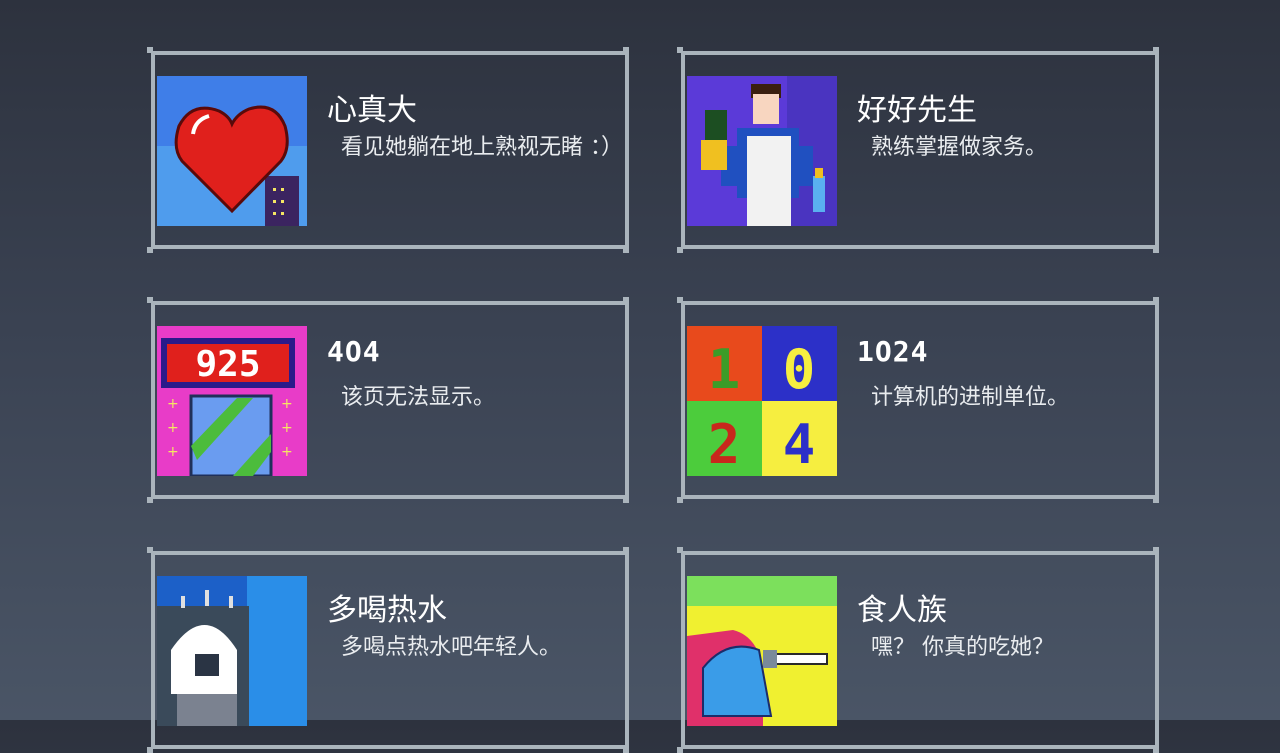 This screenshot has height=753, width=1280. I want to click on achievement-title: 好好先生, so click(917, 110).